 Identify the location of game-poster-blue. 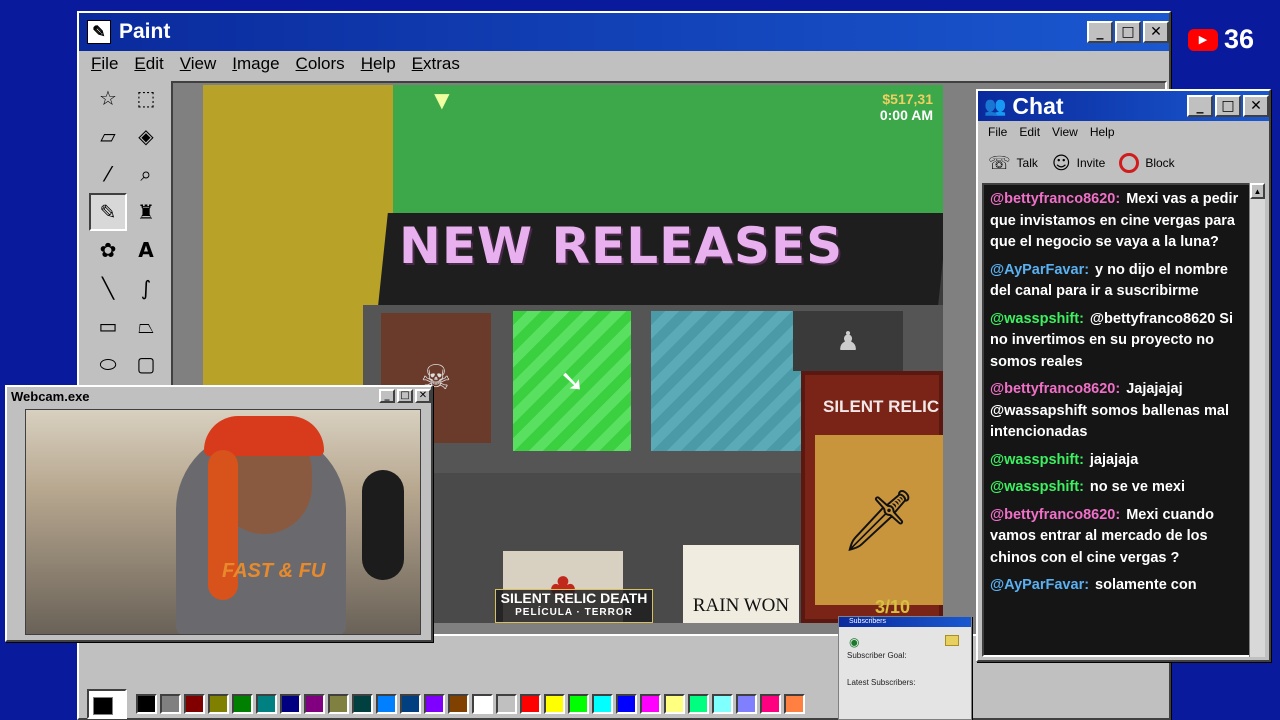
(726, 381).